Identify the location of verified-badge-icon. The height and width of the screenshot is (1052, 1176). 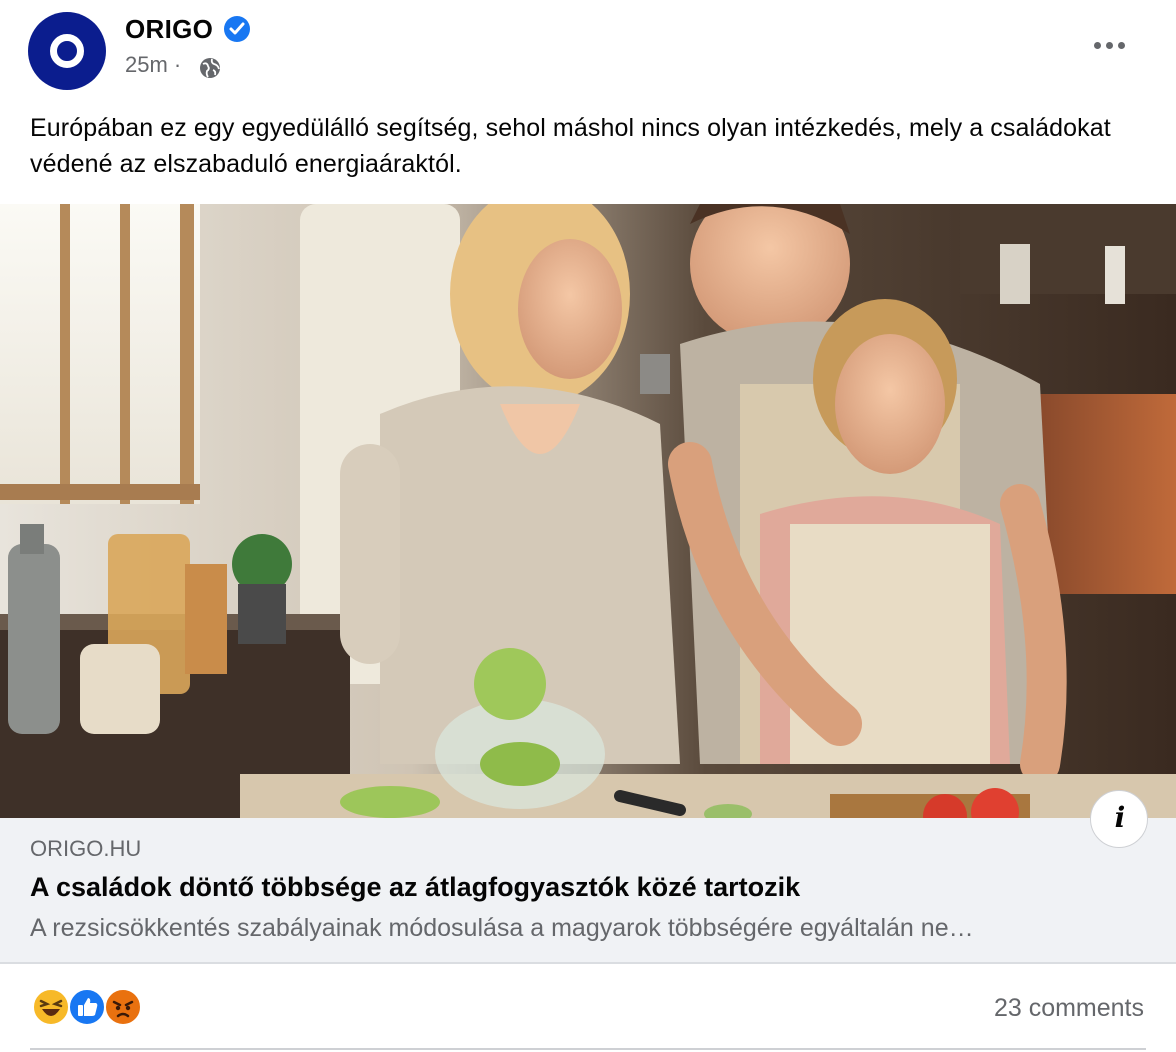
(237, 29).